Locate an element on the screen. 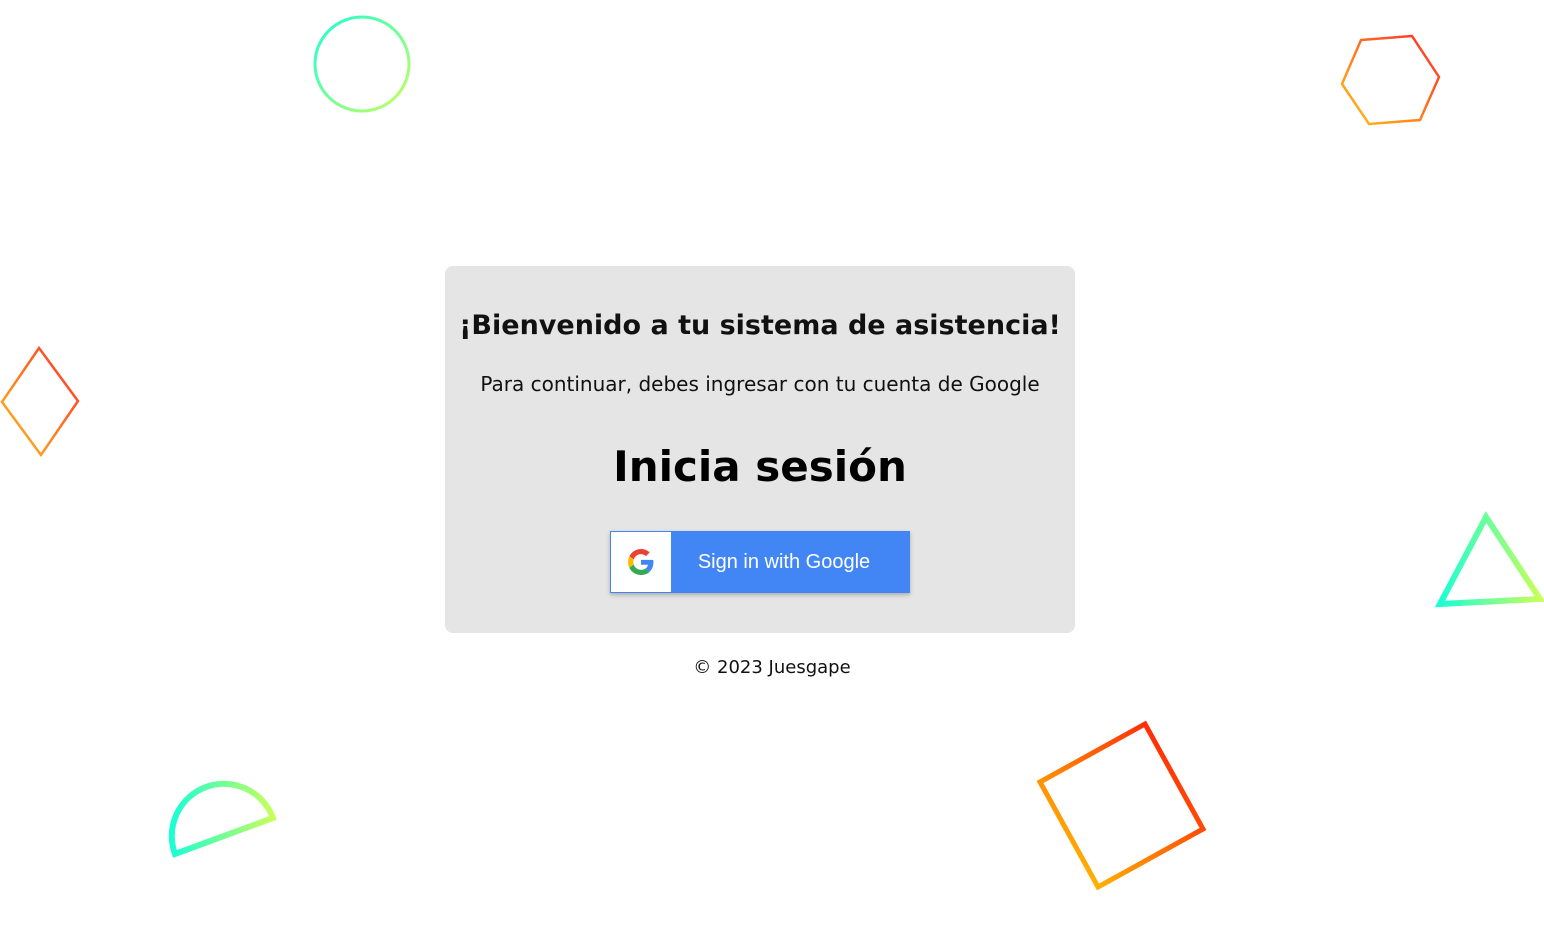 This screenshot has height=931, width=1544. google-sign-in-button: Sign in with Google is located at coordinates (760, 562).